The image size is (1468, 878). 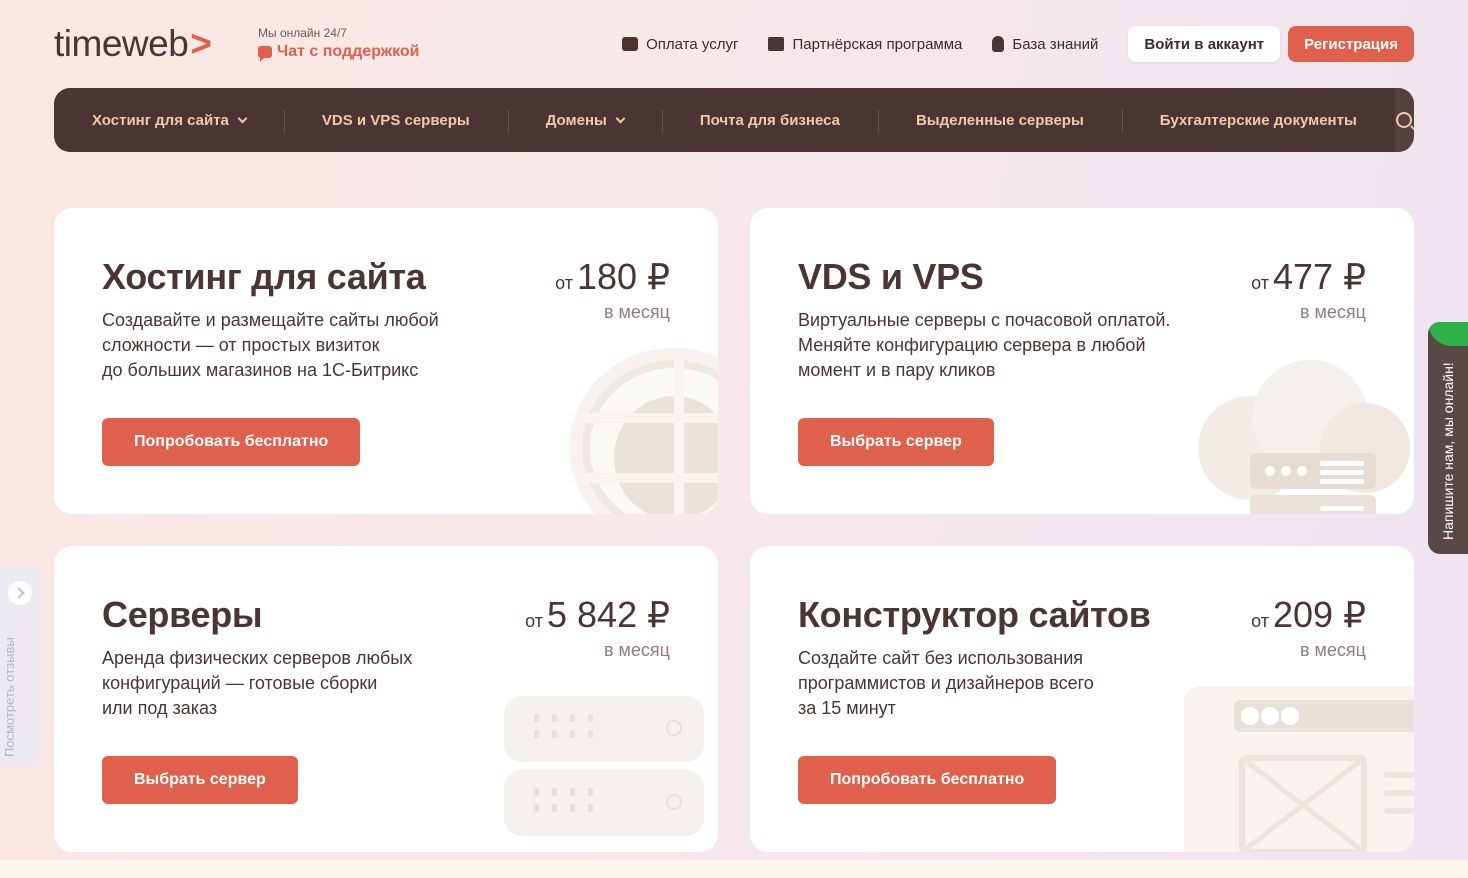 I want to click on nav-item-domains: Домены, so click(x=584, y=120).